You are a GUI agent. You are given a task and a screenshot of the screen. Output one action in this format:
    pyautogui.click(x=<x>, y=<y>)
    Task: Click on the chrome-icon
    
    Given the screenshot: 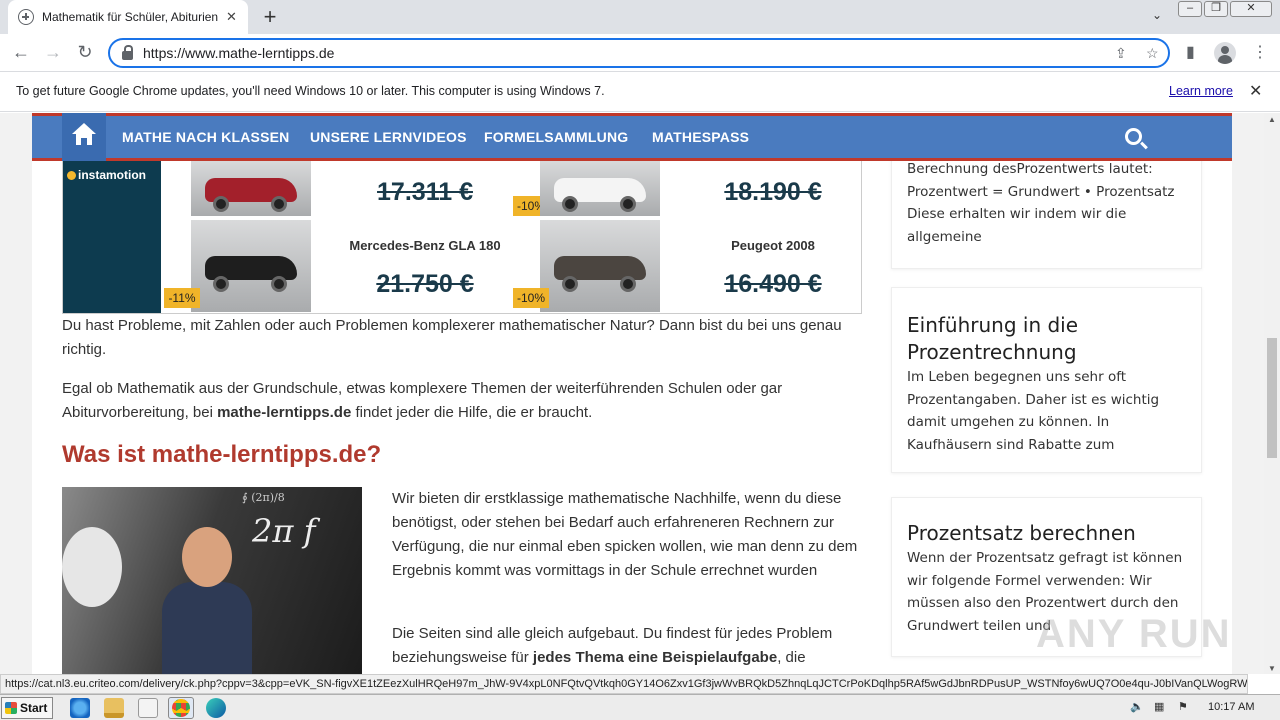 What is the action you would take?
    pyautogui.click(x=181, y=708)
    